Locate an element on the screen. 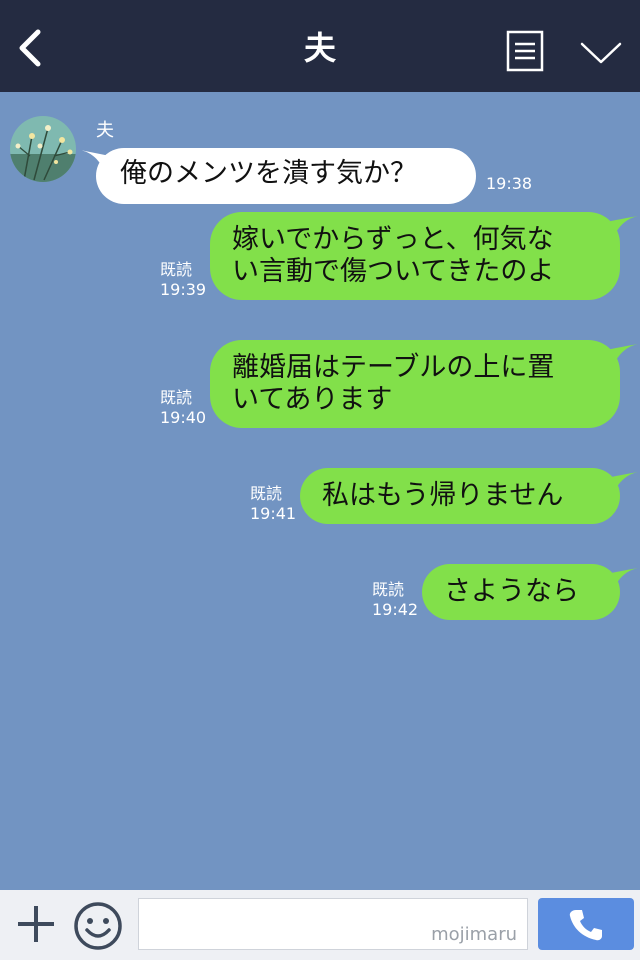  outgoing-message-bubble: 離婚届はテーブルの上に置 いてあります is located at coordinates (424, 384).